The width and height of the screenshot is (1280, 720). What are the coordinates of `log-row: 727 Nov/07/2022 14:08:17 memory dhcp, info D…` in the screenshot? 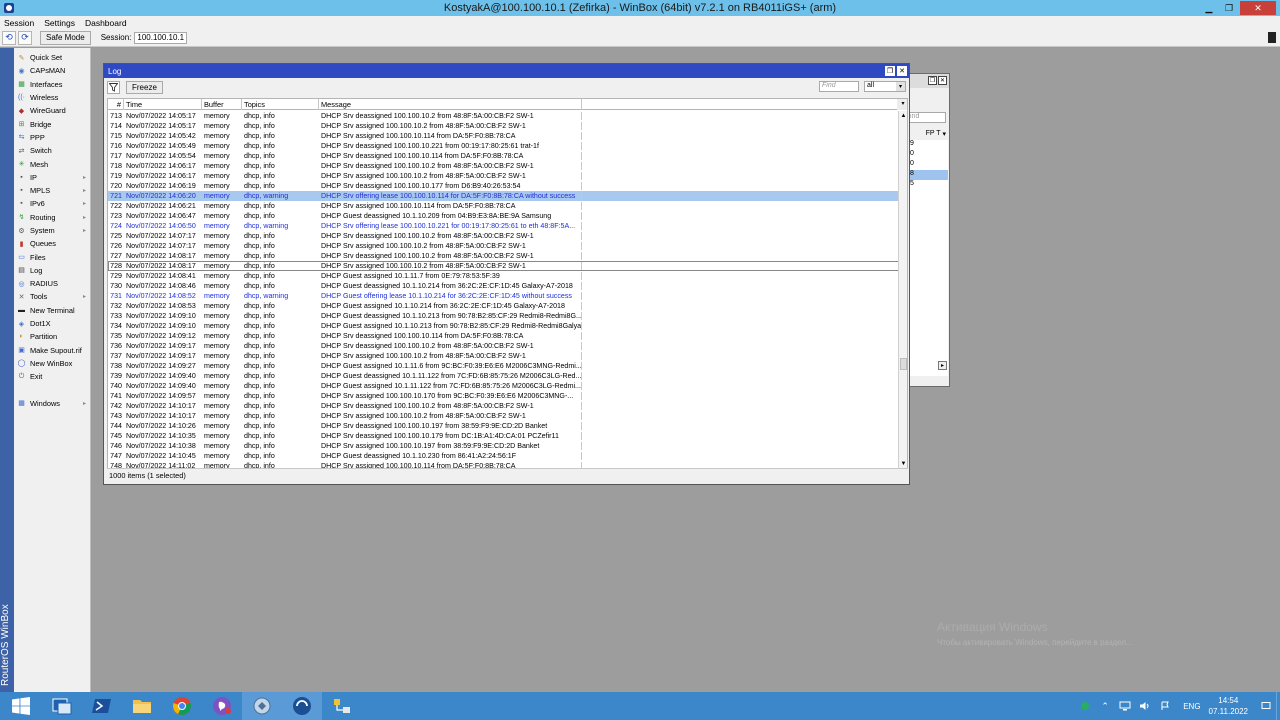 It's located at (504, 256).